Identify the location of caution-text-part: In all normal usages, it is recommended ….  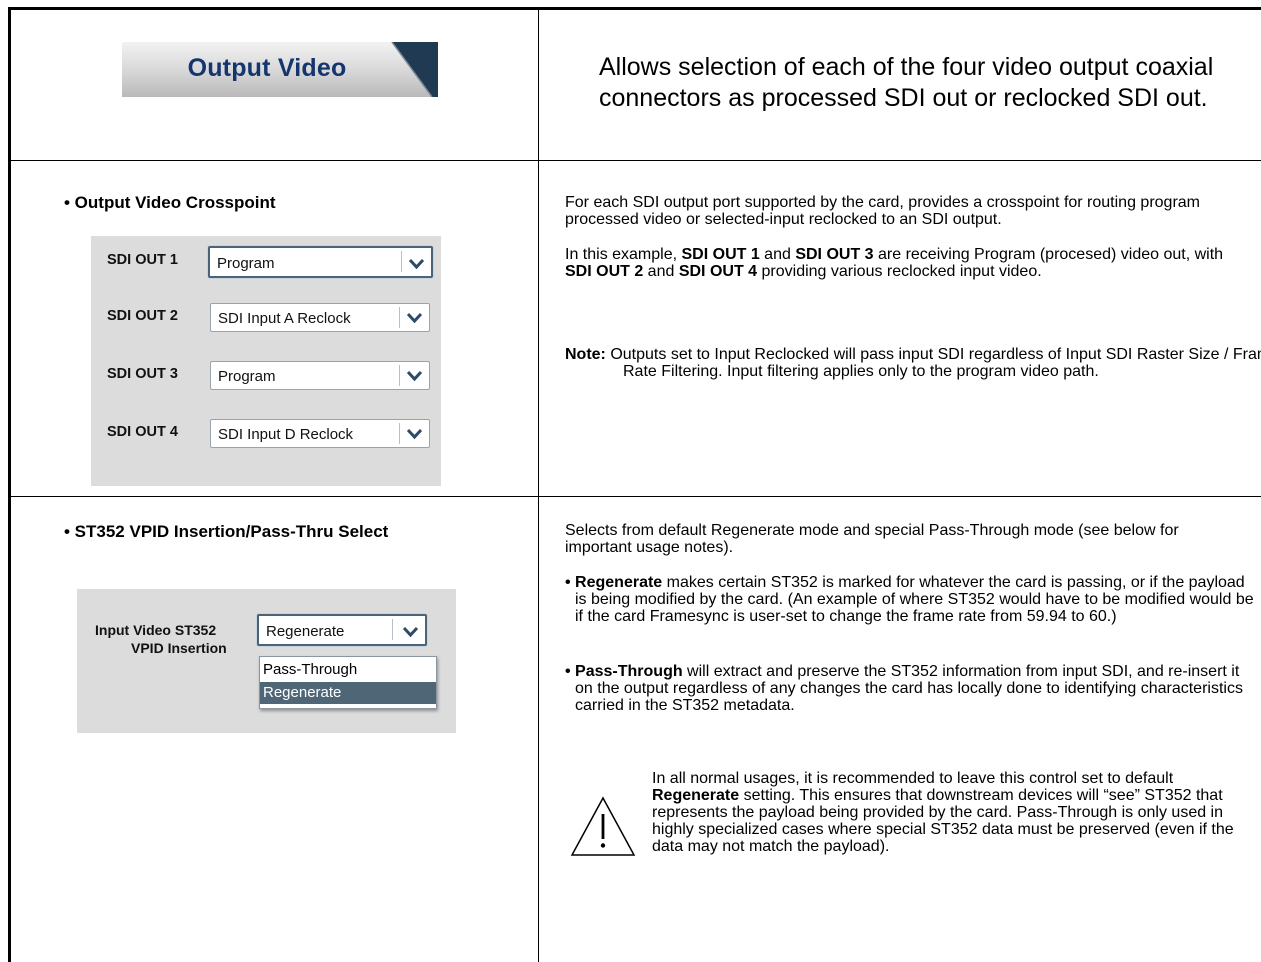
(913, 778).